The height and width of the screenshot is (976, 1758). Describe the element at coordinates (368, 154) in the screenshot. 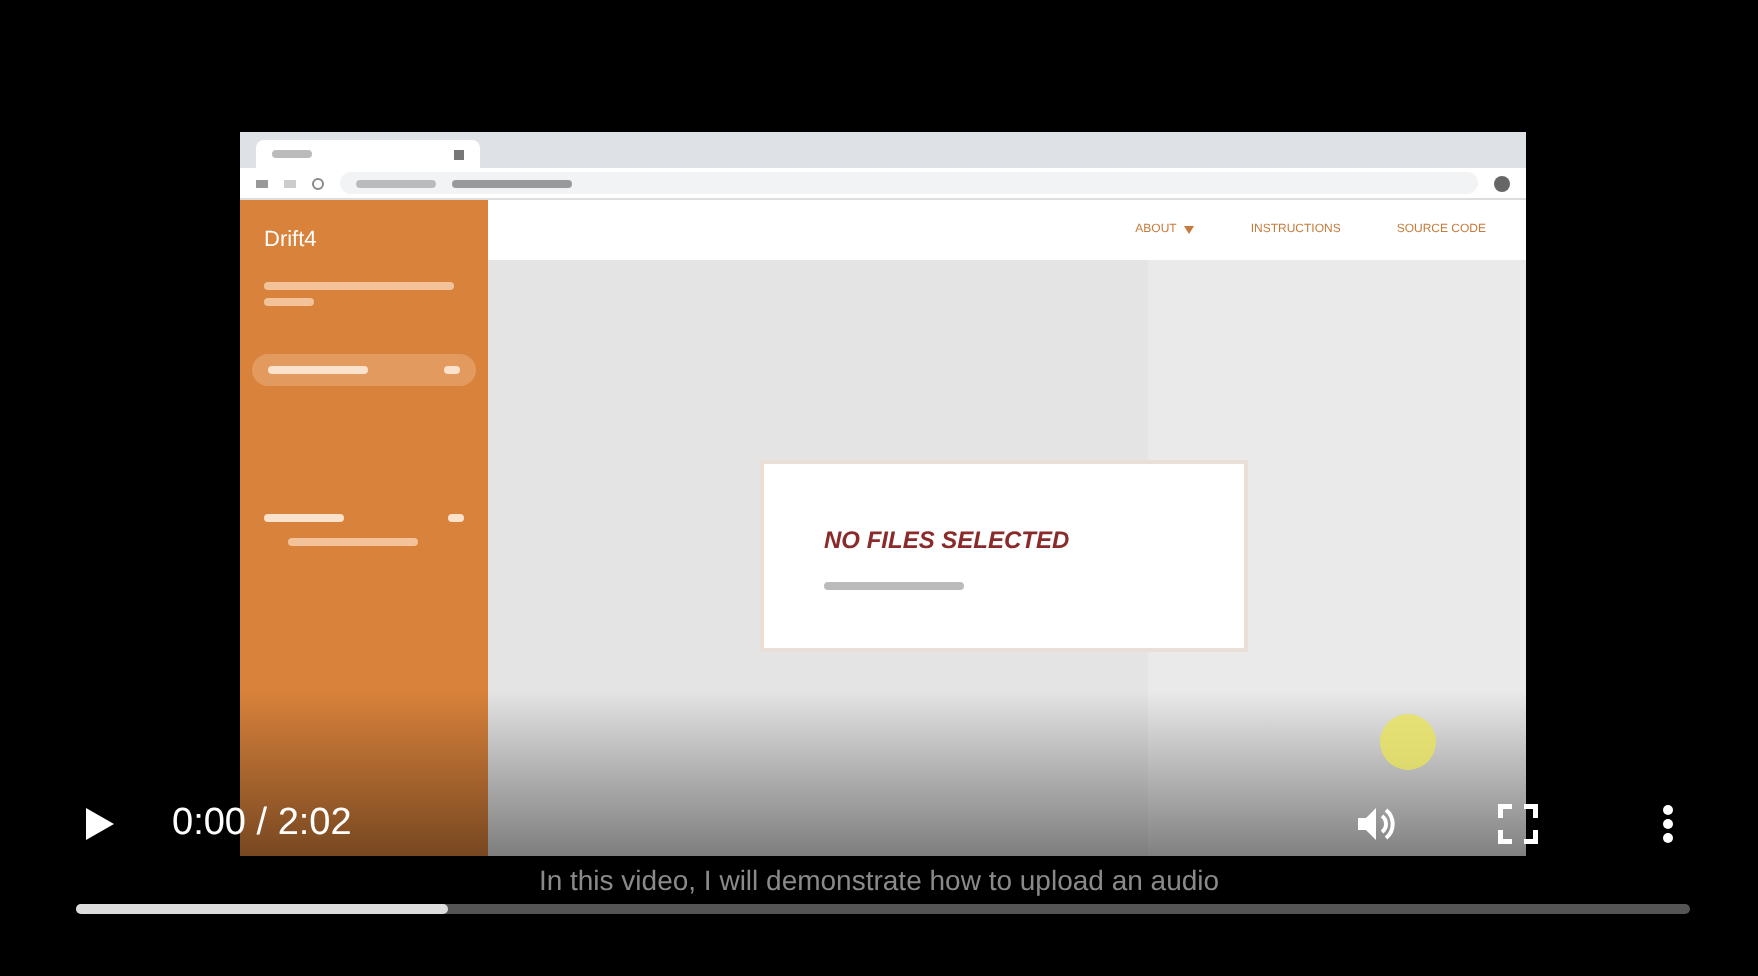

I see `browser-tab` at that location.